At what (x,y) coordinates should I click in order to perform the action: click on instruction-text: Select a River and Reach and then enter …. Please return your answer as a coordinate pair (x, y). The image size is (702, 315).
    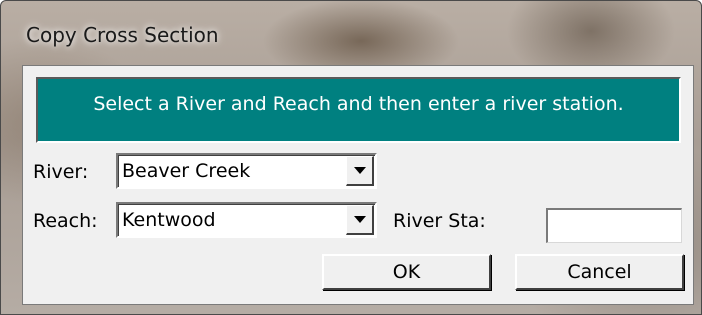
    Looking at the image, I should click on (358, 104).